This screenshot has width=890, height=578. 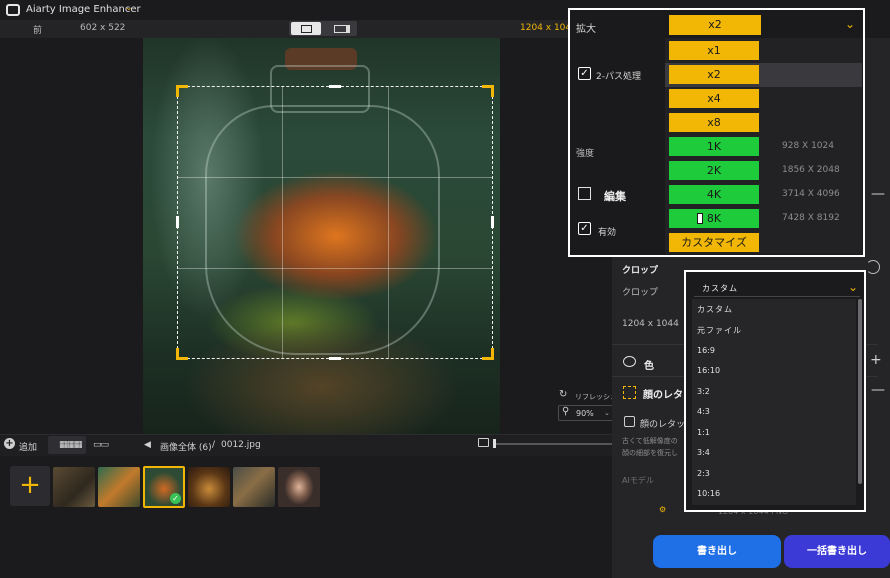 I want to click on upscale-option-8k: 8K, so click(x=714, y=218).